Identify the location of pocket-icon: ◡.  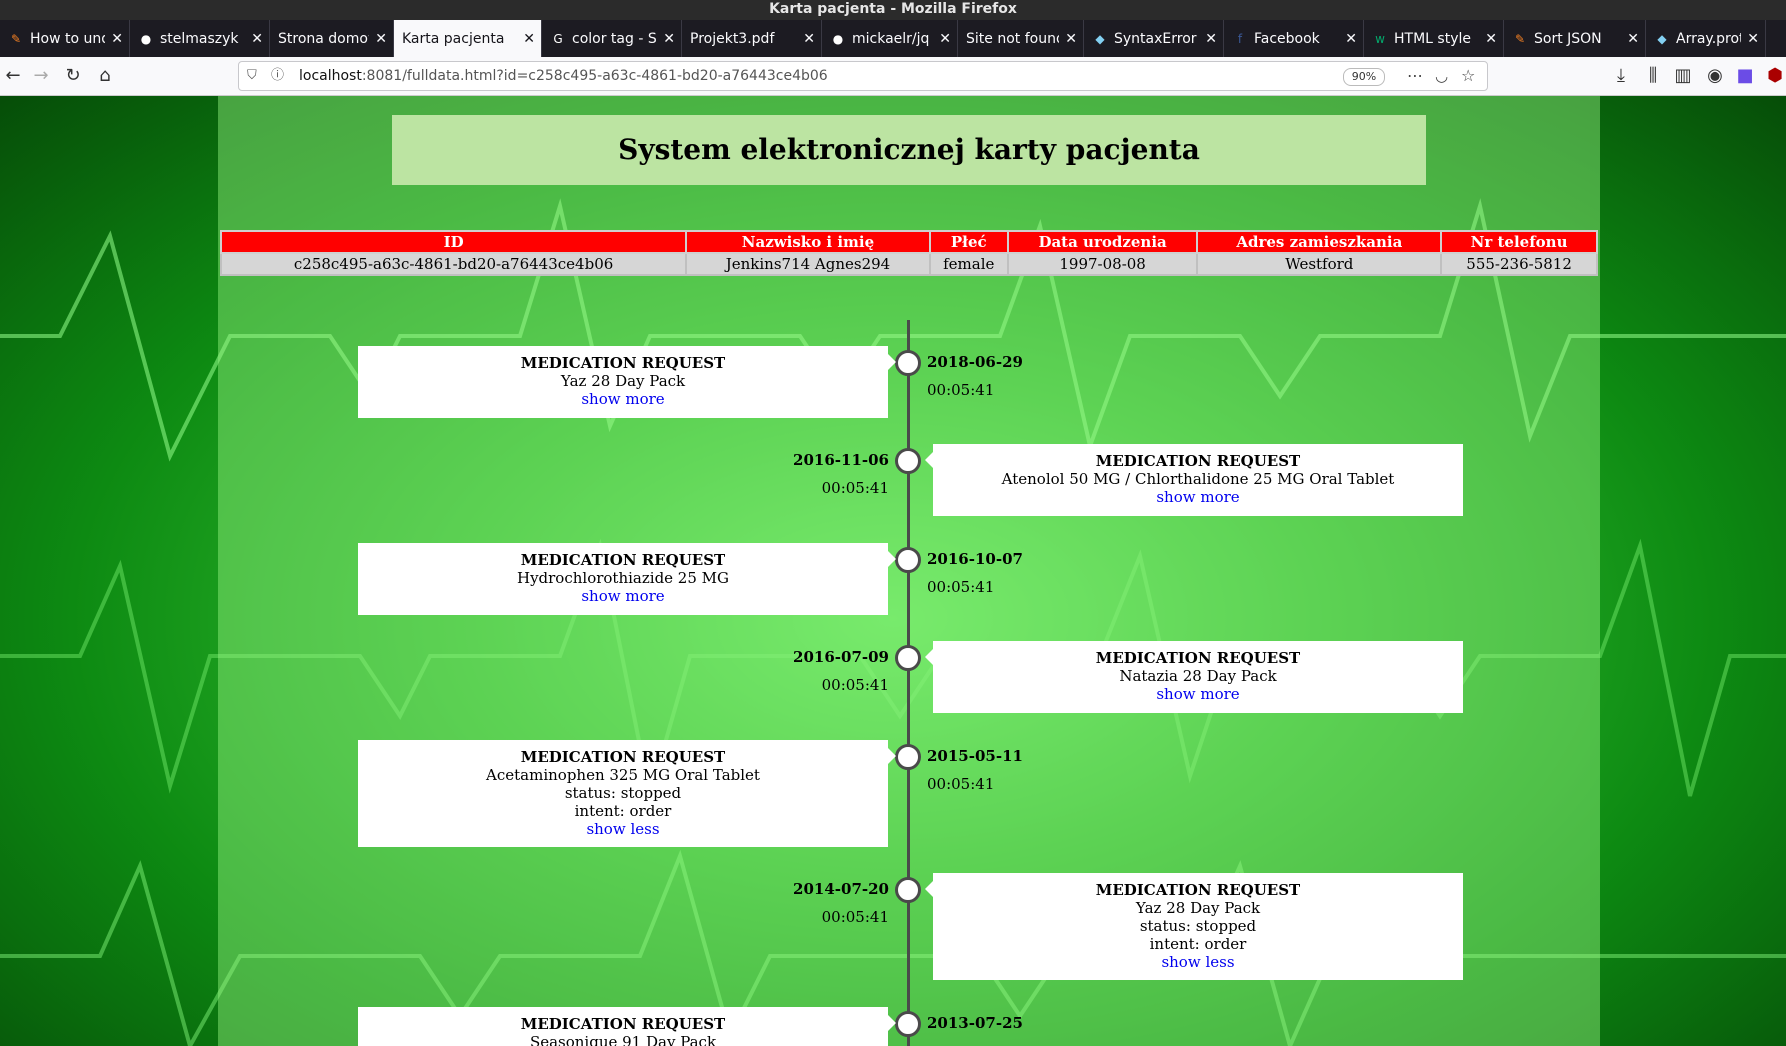
(1441, 76).